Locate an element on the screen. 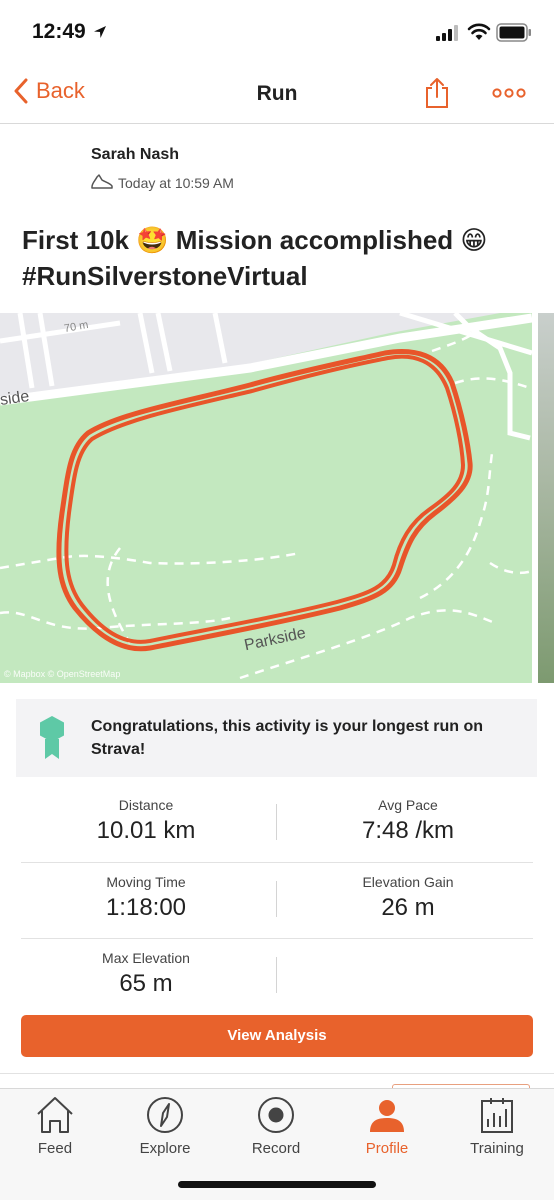  tab-explore: Explore is located at coordinates (165, 1126).